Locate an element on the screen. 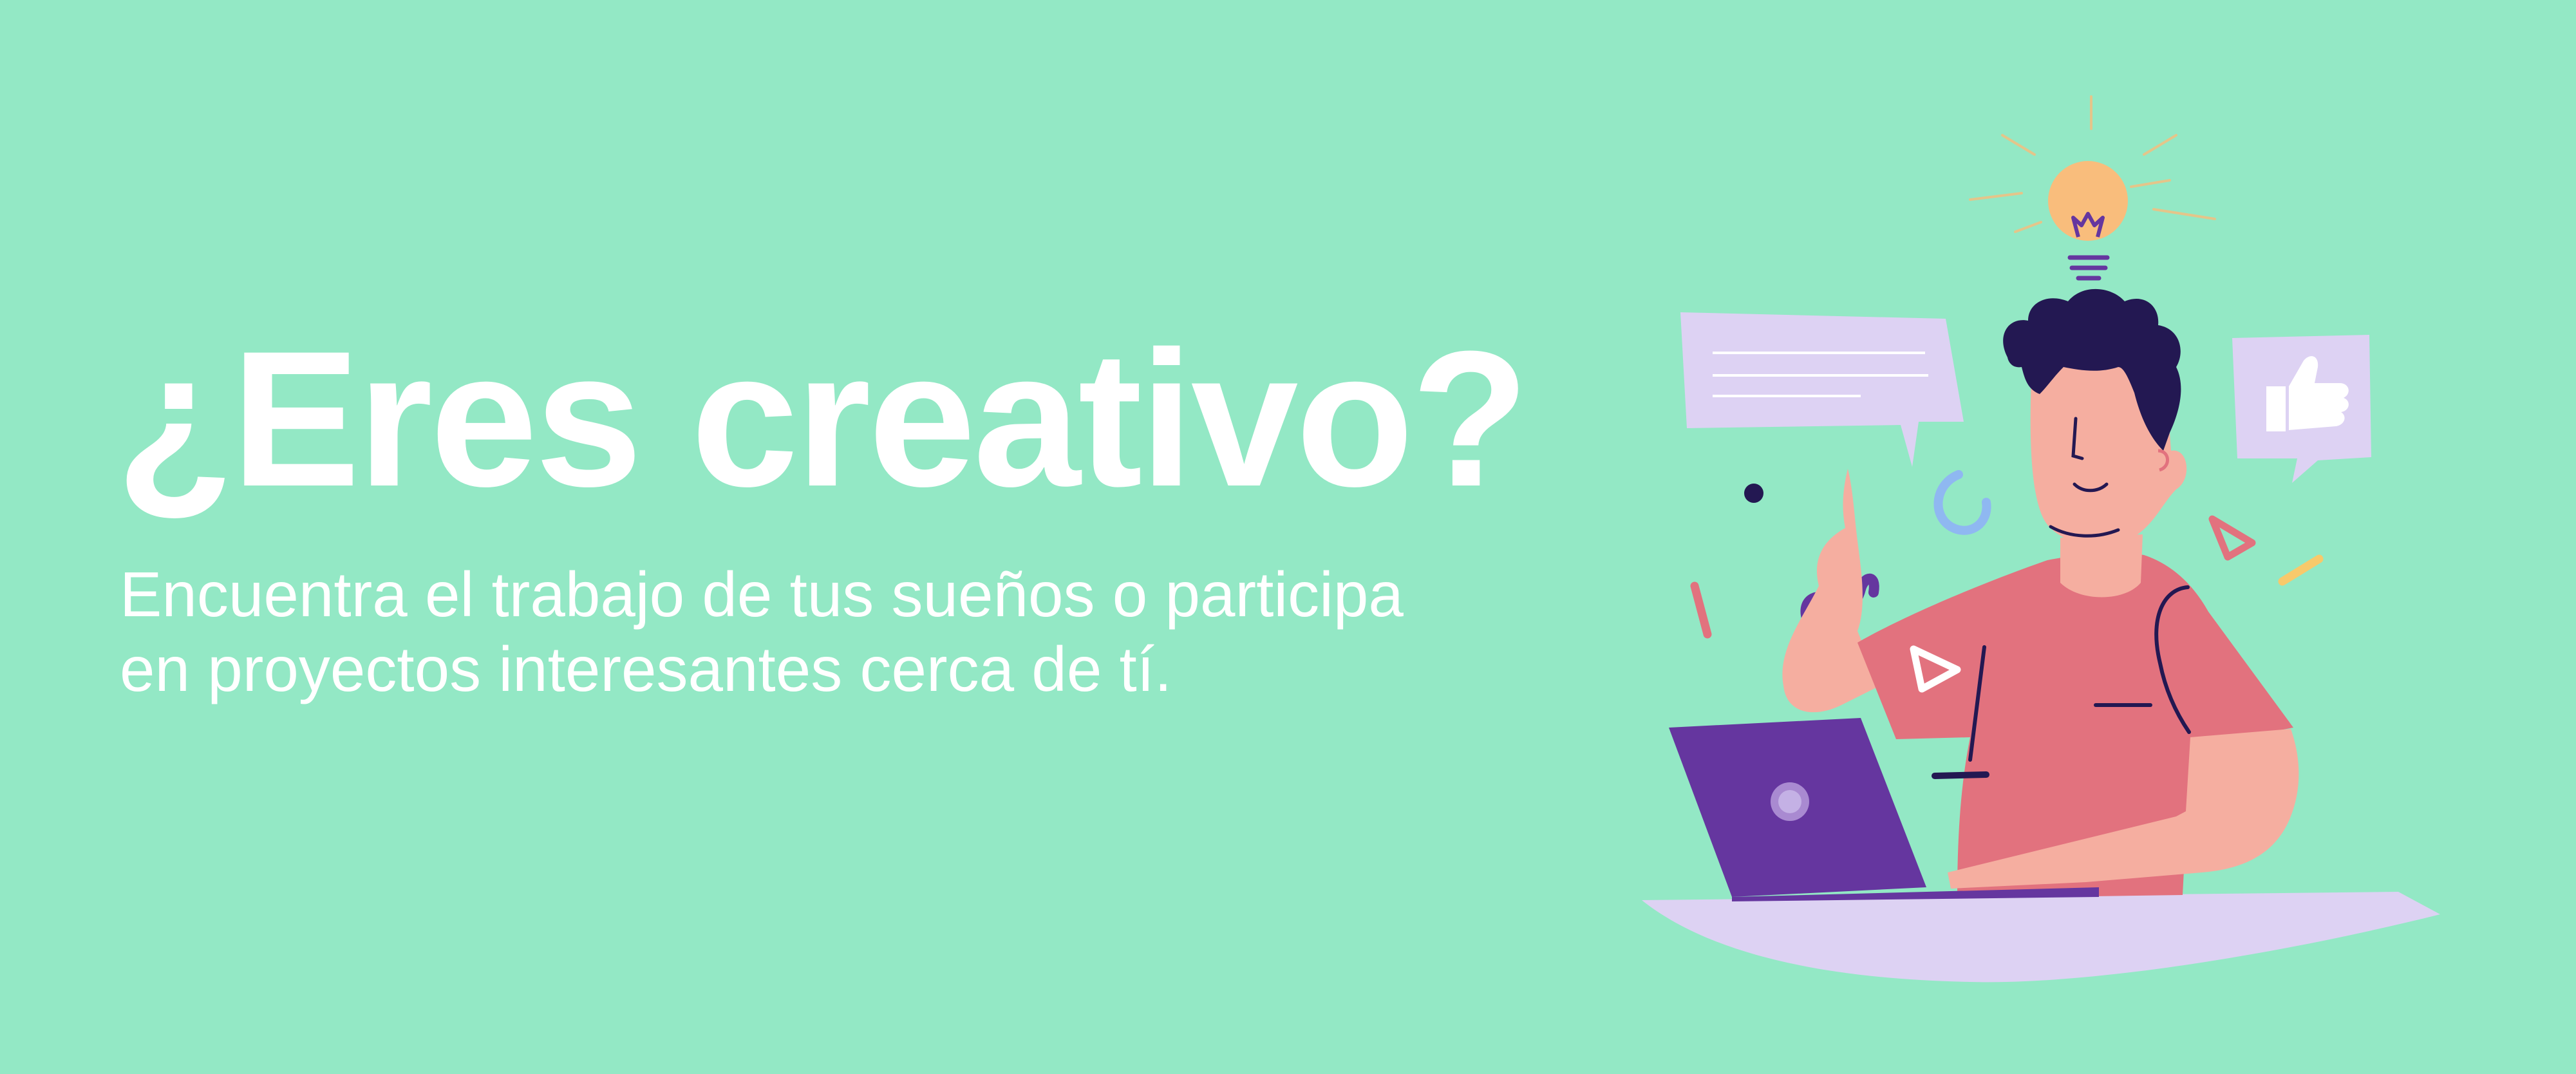 This screenshot has height=1074, width=2576. desk is located at coordinates (2041, 937).